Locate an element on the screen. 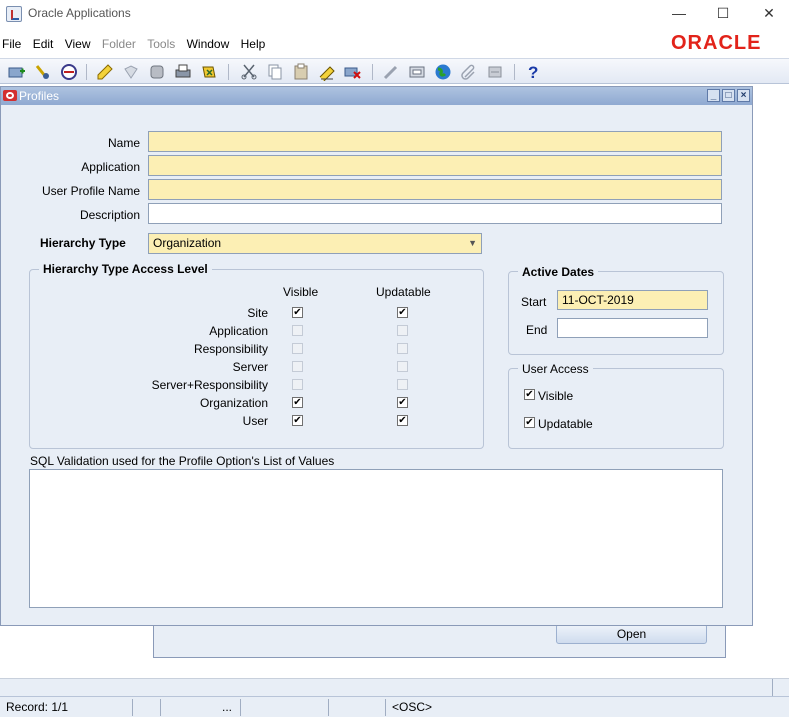  active-dates-group is located at coordinates (616, 313).